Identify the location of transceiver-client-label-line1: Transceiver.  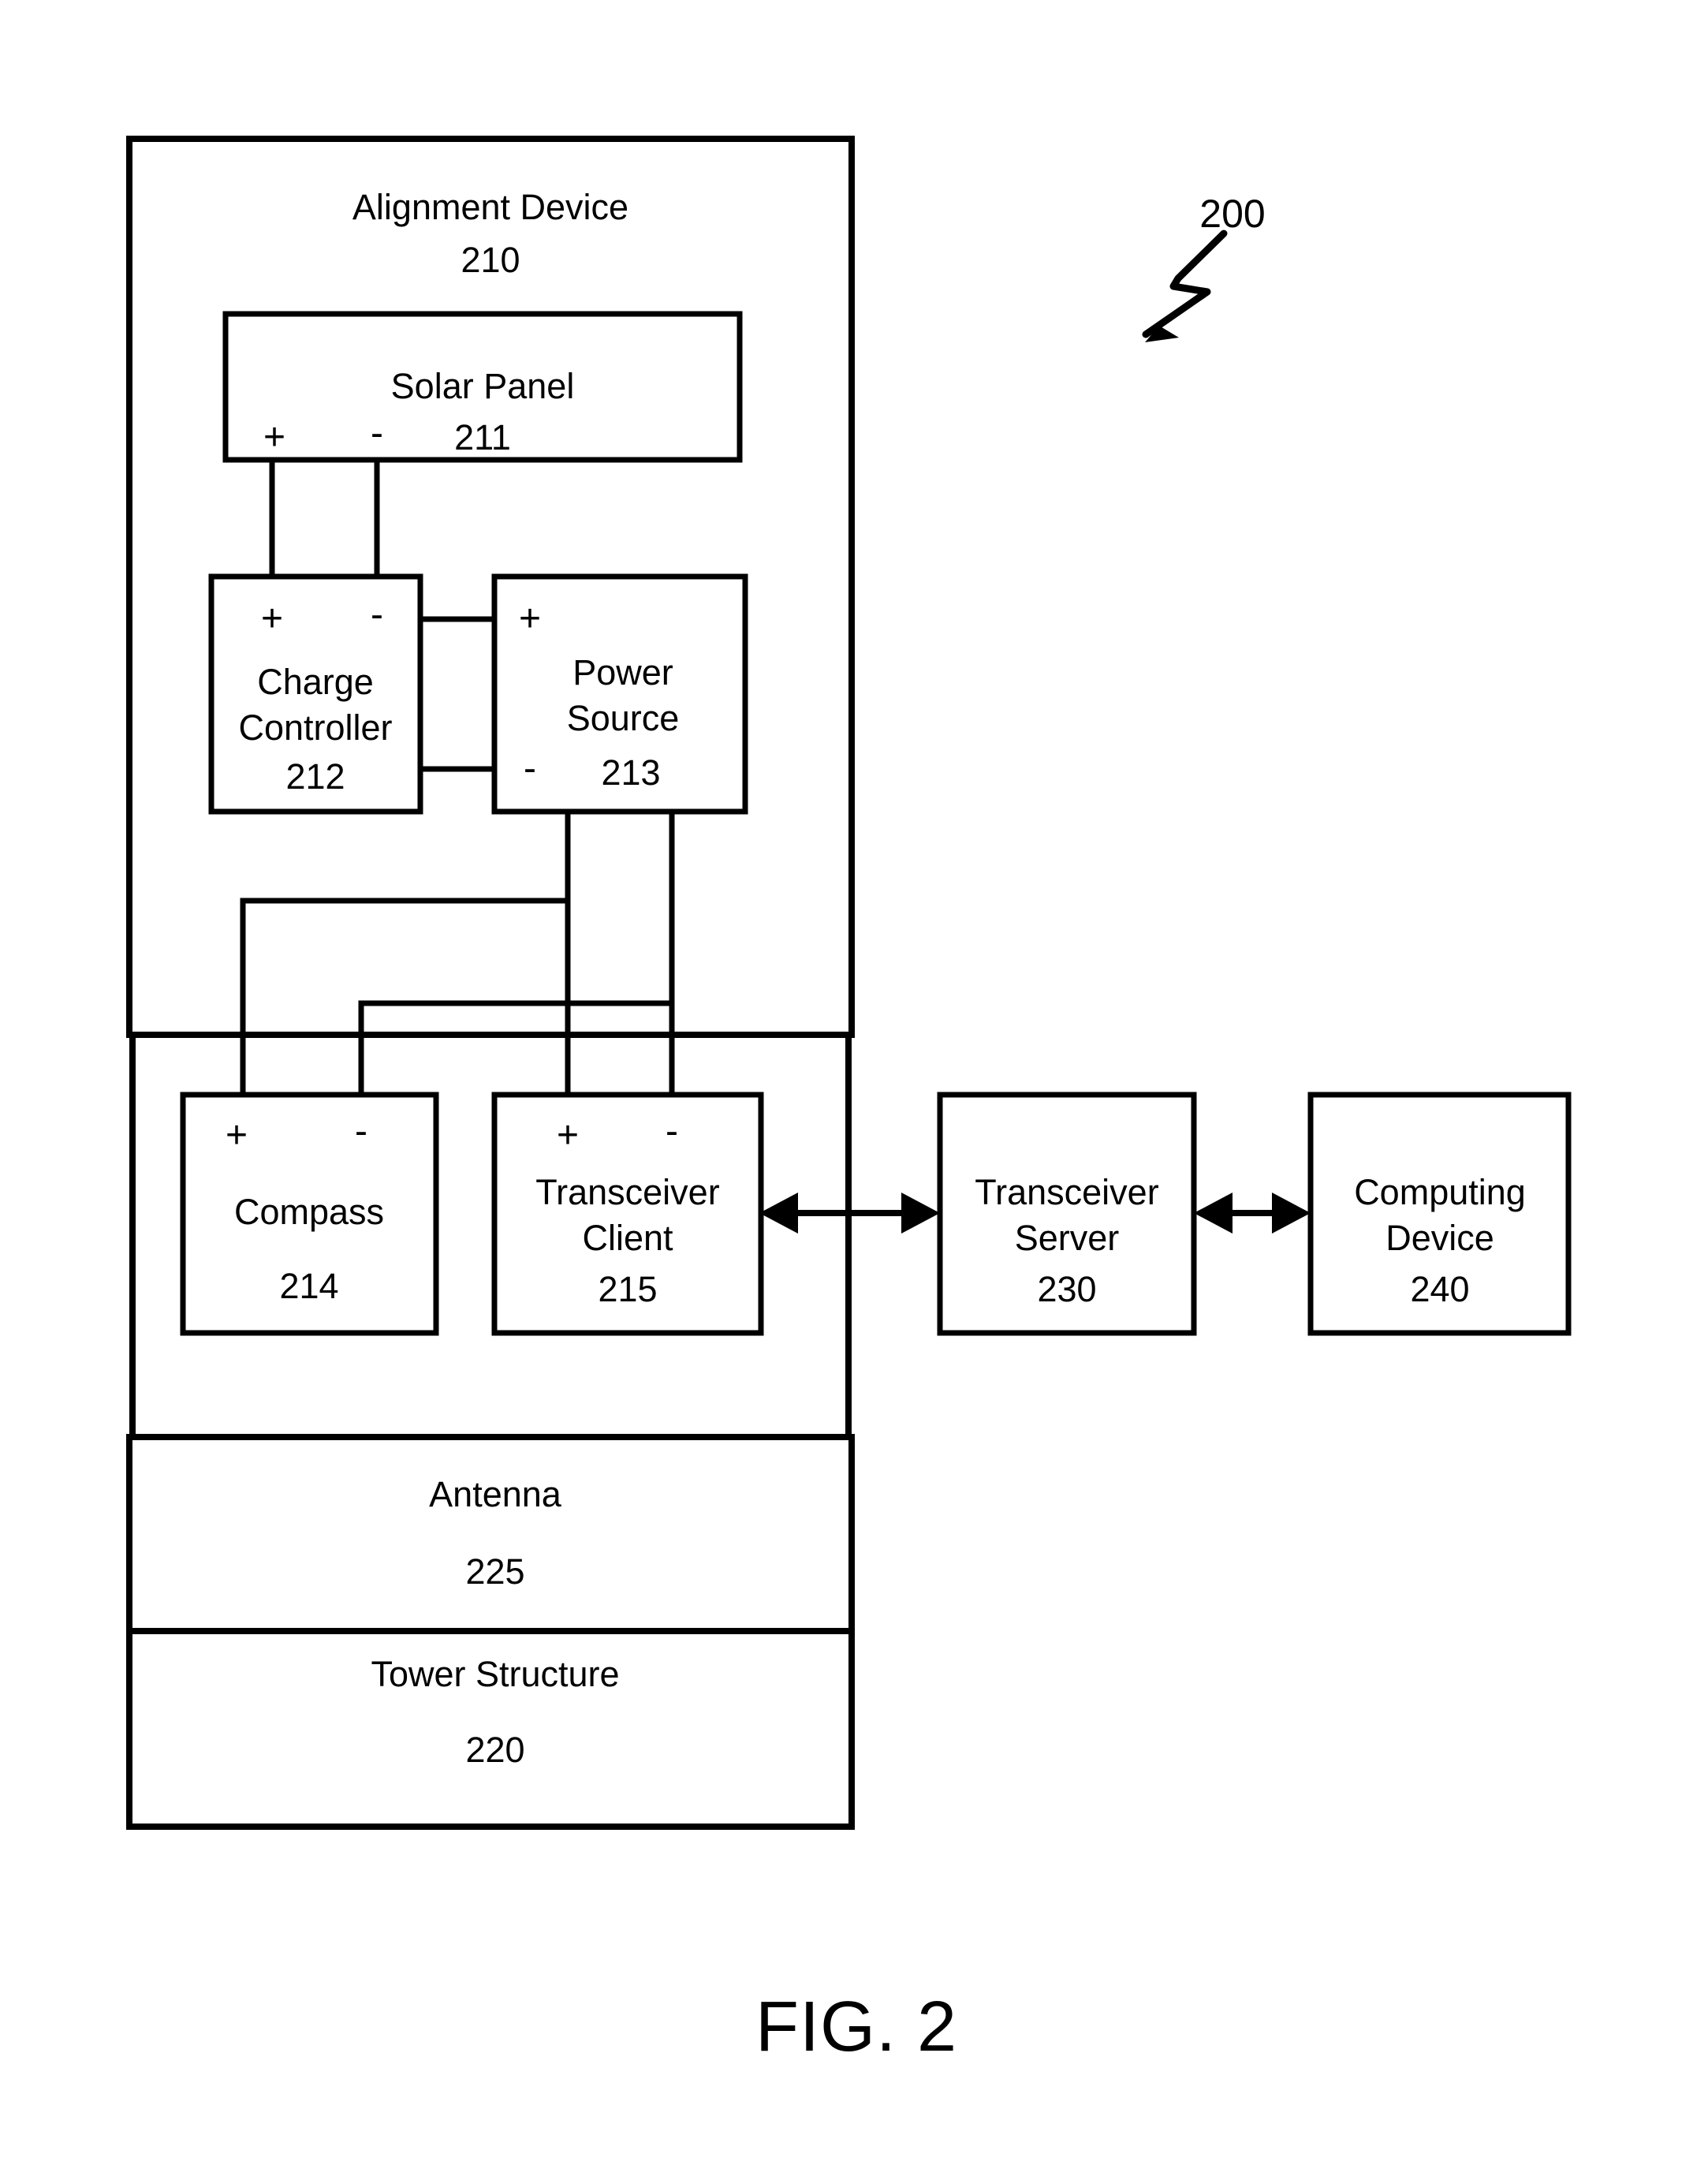
(627, 1192).